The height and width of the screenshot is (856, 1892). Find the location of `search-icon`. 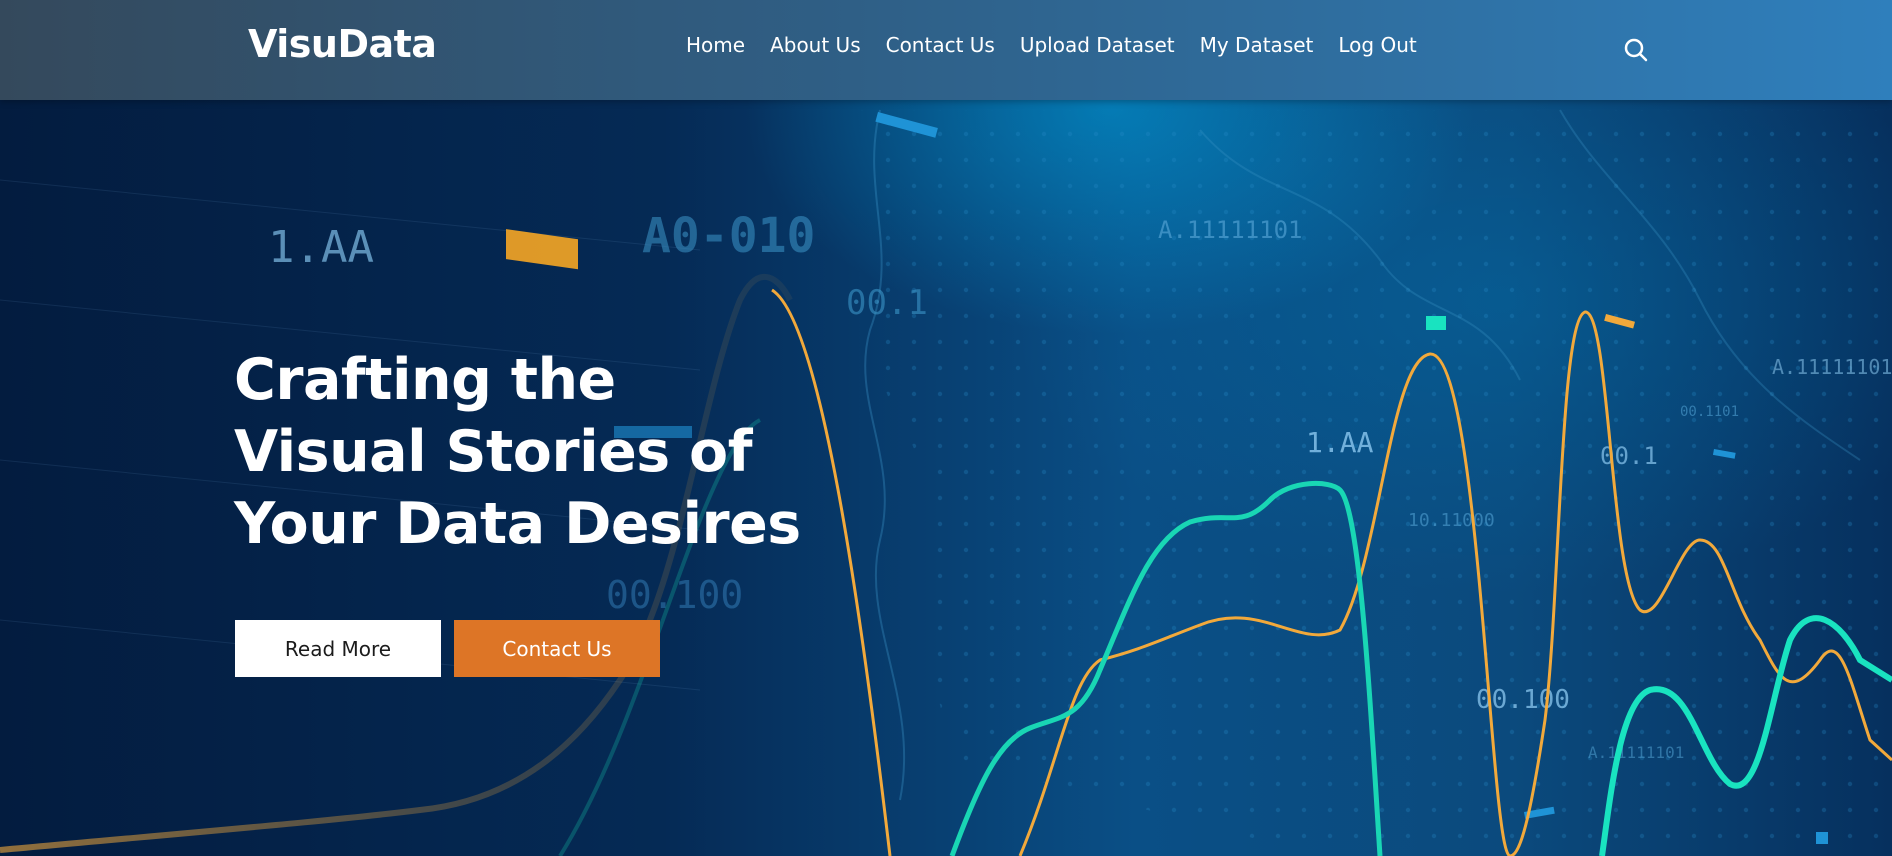

search-icon is located at coordinates (1636, 50).